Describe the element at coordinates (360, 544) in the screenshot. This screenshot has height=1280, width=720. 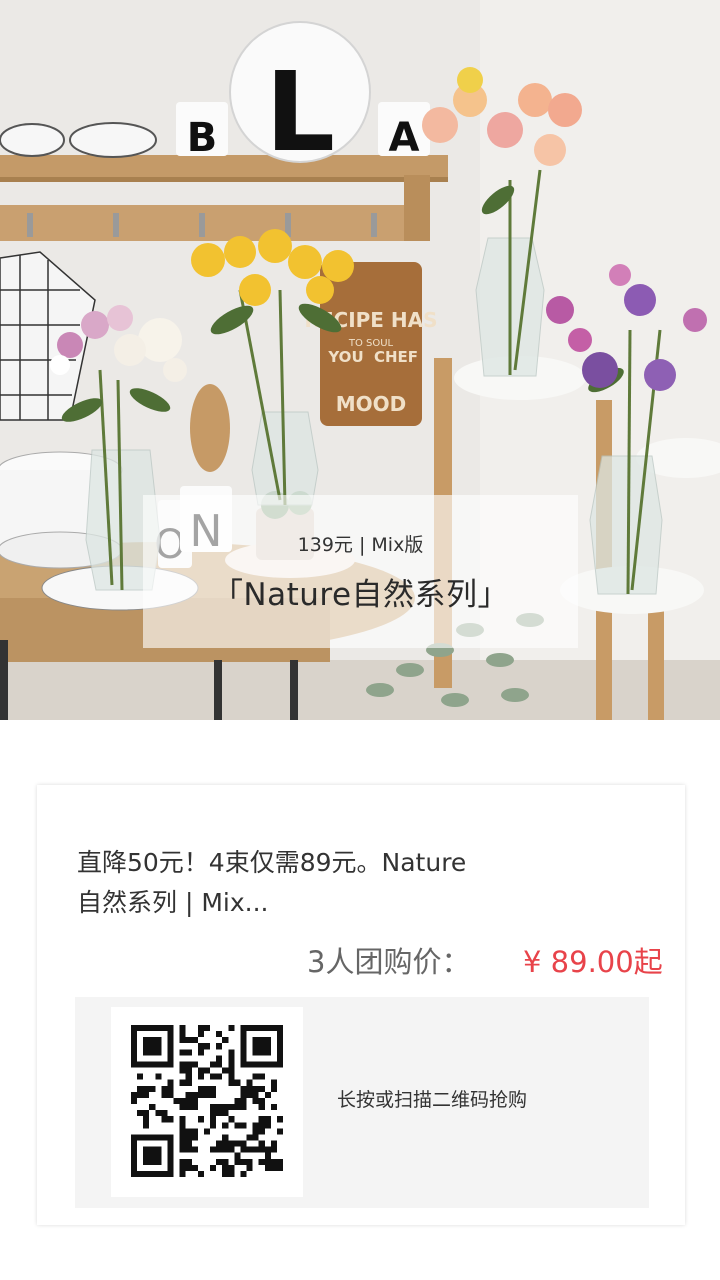
I see `overlay-price-line: 139元 | Mix版` at that location.